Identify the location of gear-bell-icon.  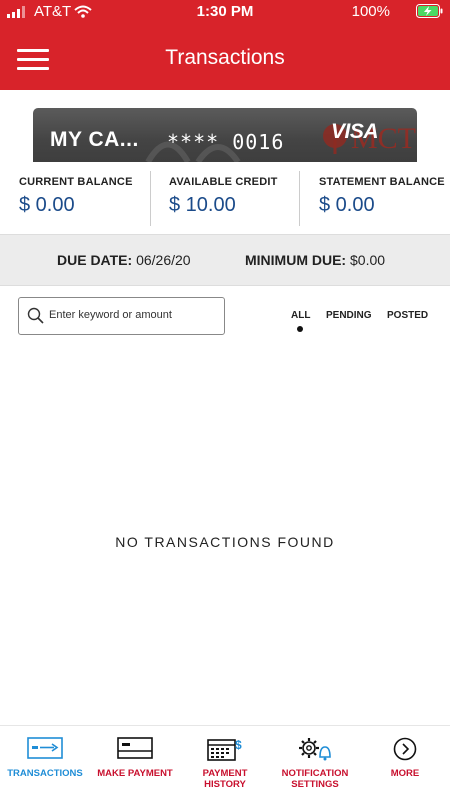
(315, 749).